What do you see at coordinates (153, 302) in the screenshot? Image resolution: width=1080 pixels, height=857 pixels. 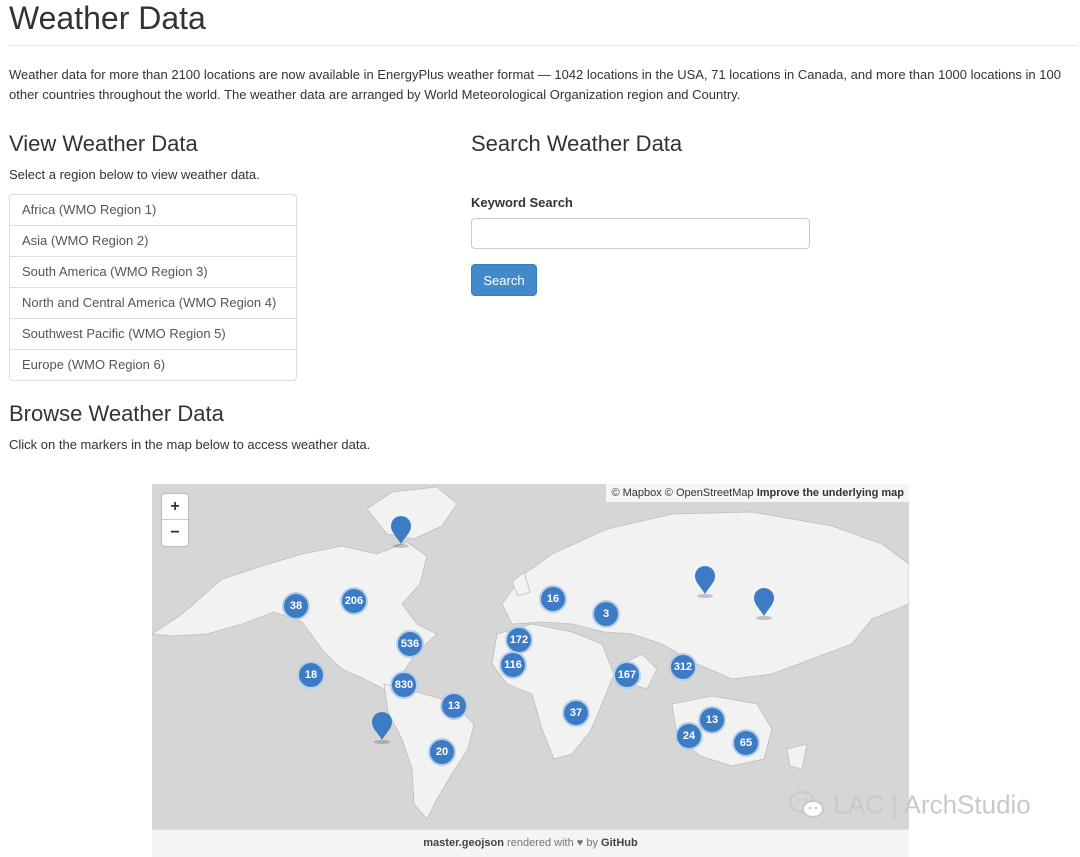 I see `region-item-north-central-america: North and Central America (WMO Region 4)` at bounding box center [153, 302].